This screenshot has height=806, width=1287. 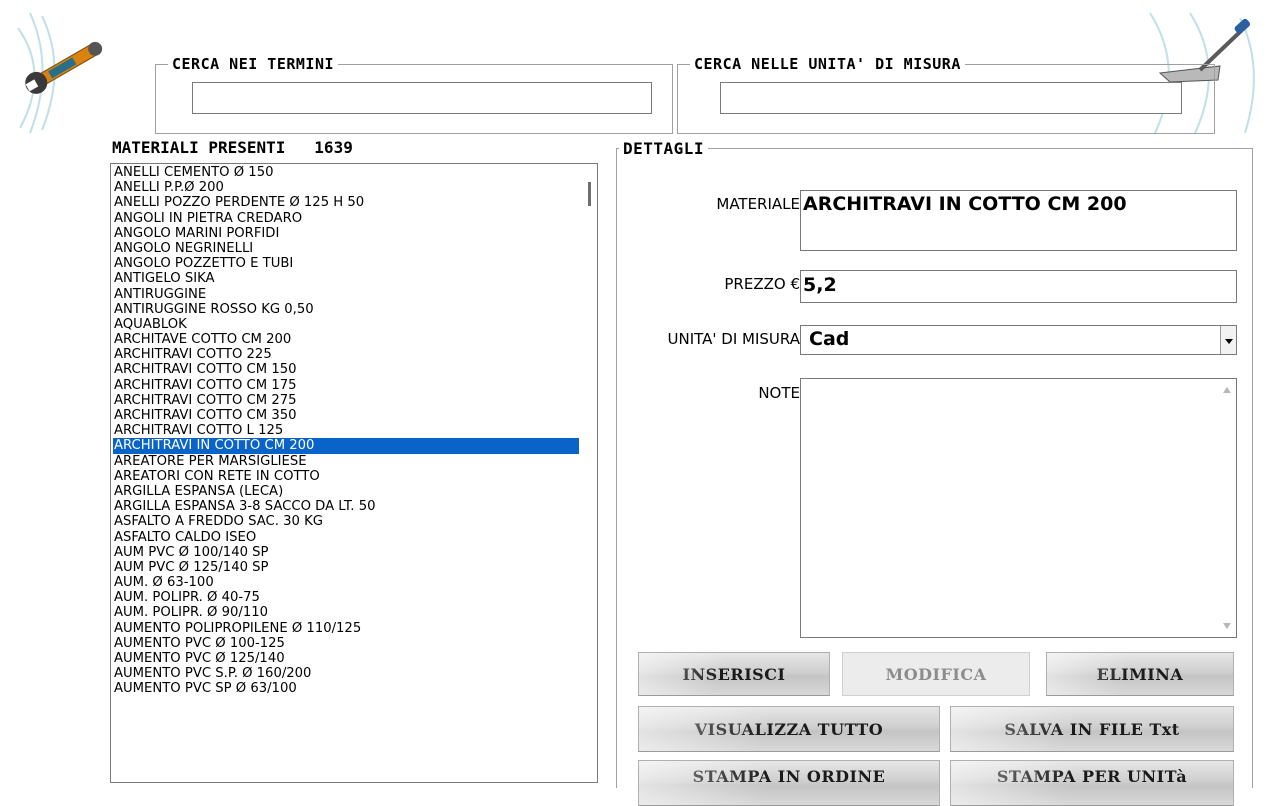 I want to click on list-item: AUM PVC Ø 100/140 SP, so click(x=346, y=552).